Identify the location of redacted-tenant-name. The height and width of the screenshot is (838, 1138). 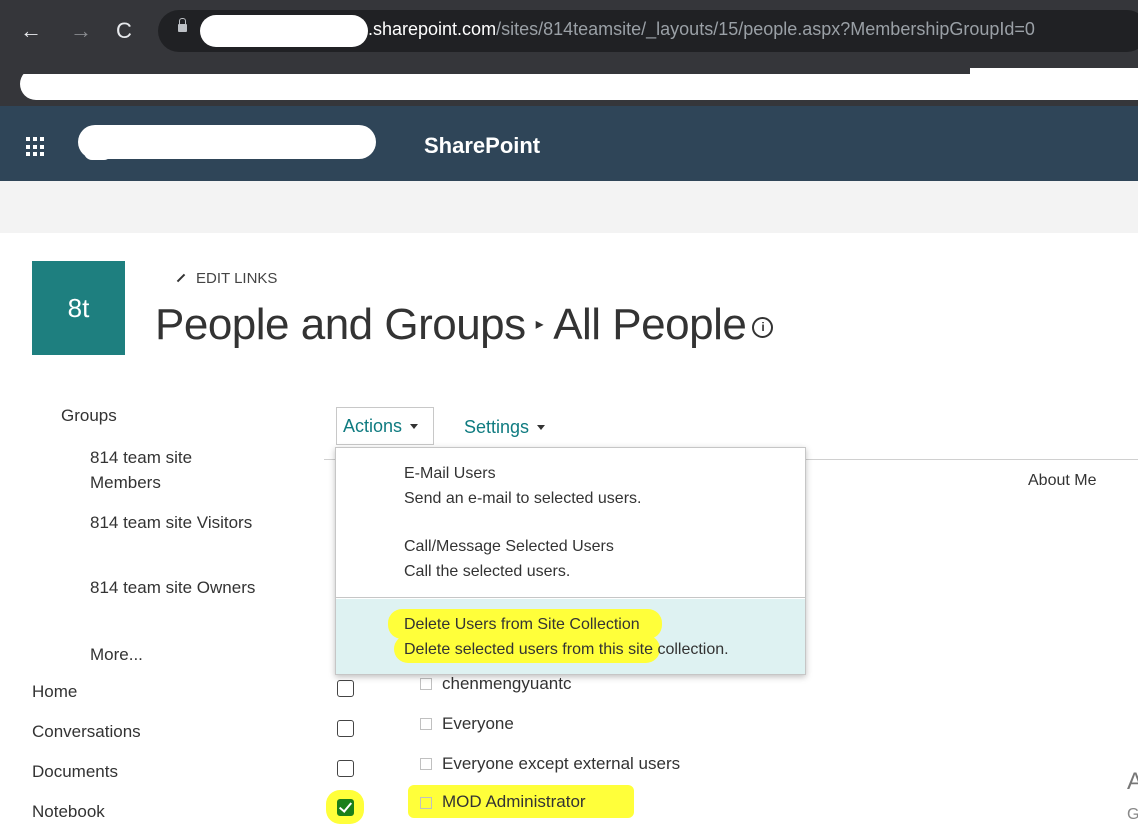
(227, 142).